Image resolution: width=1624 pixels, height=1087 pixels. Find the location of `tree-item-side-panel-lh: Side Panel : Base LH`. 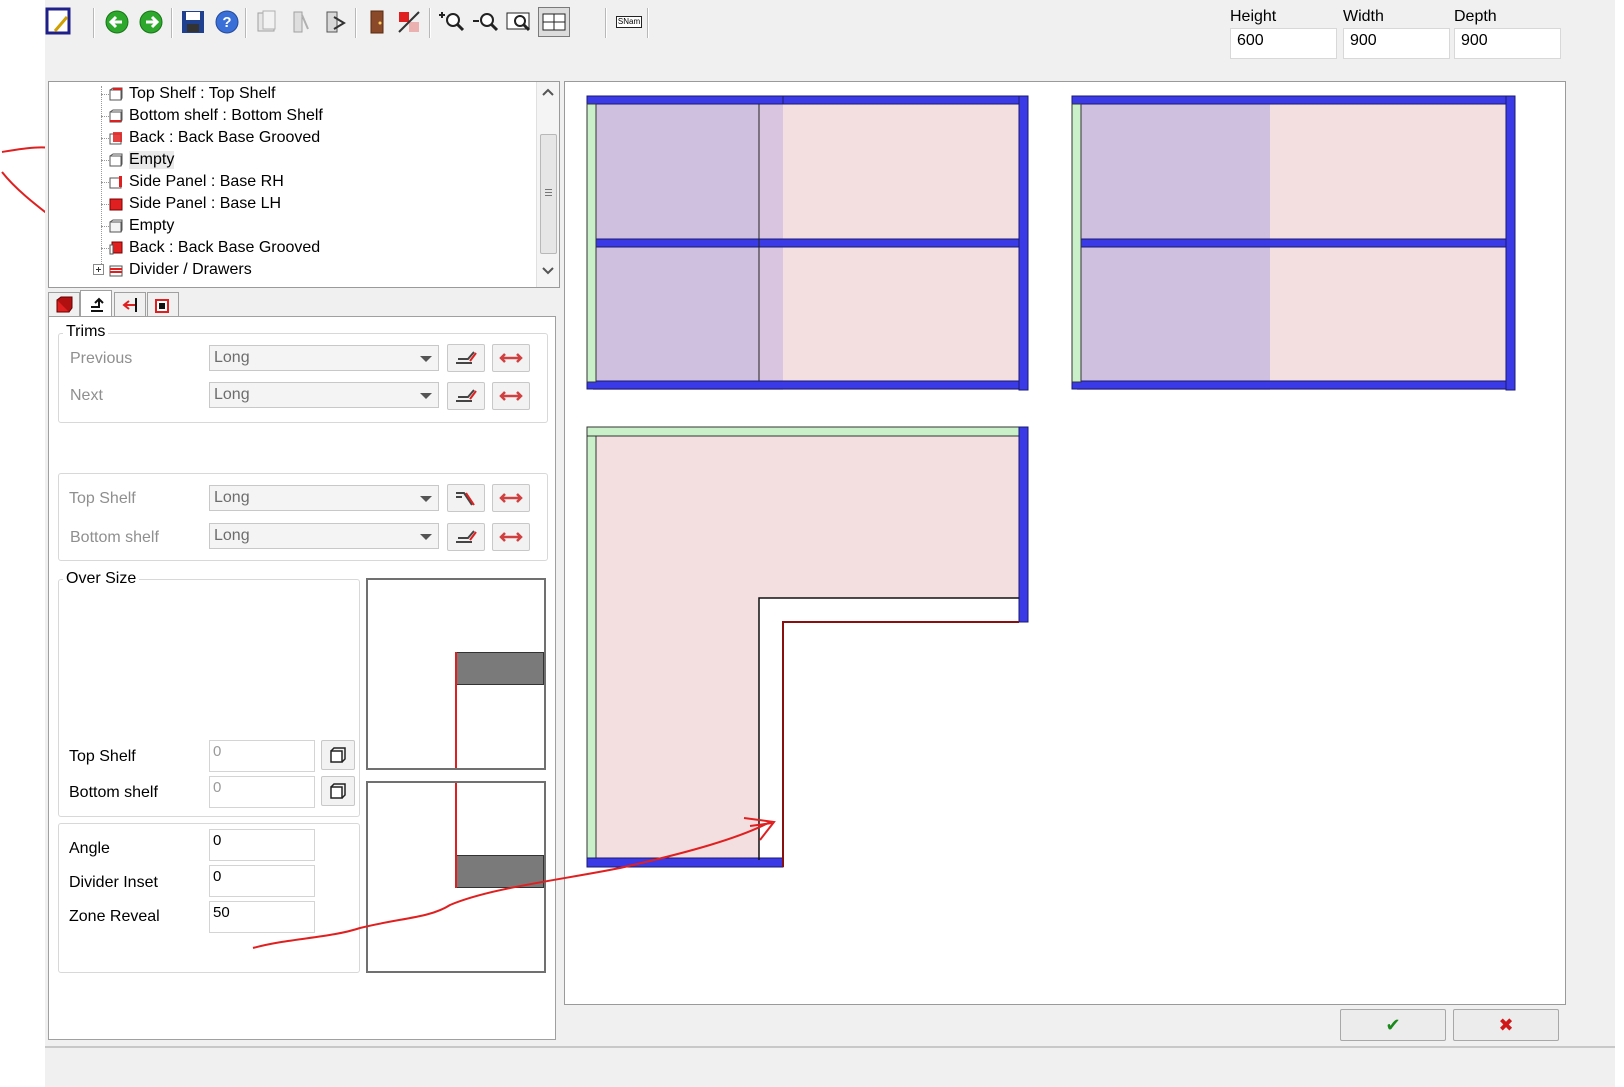

tree-item-side-panel-lh: Side Panel : Base LH is located at coordinates (195, 204).